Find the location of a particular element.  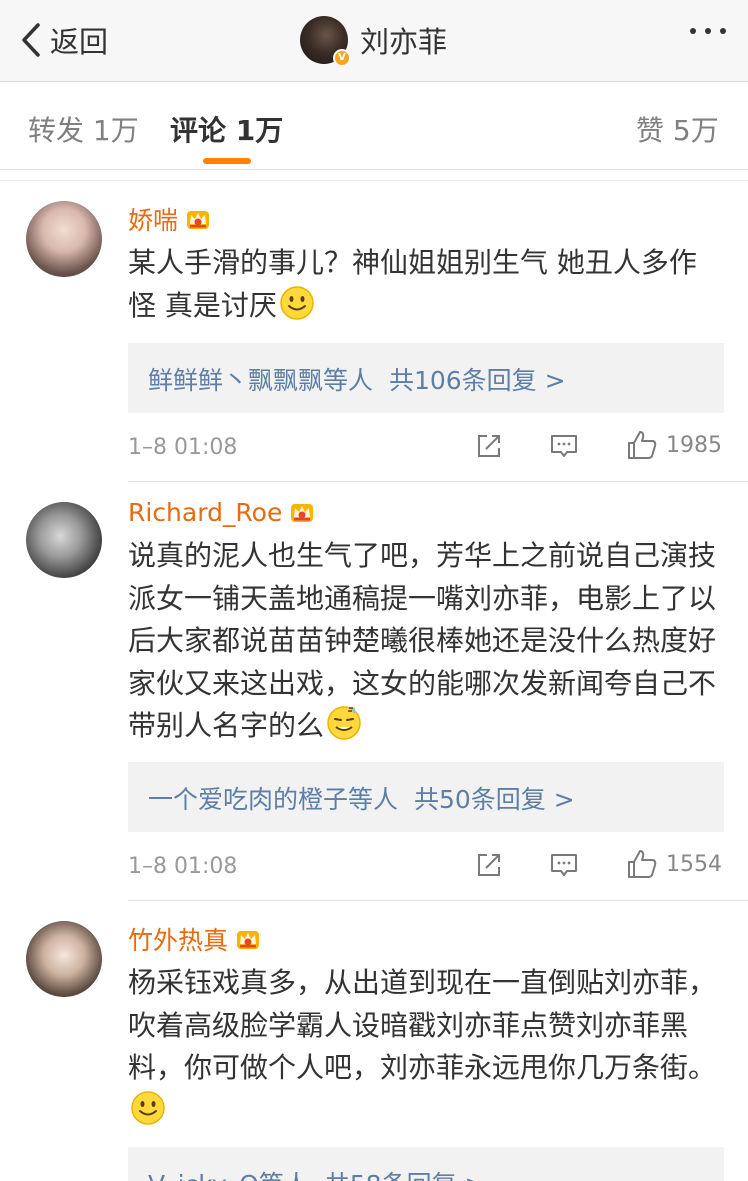

reply-summary-link: 鲜鲜鲜丶飘飘飘等人 共106条回复 > is located at coordinates (426, 378).